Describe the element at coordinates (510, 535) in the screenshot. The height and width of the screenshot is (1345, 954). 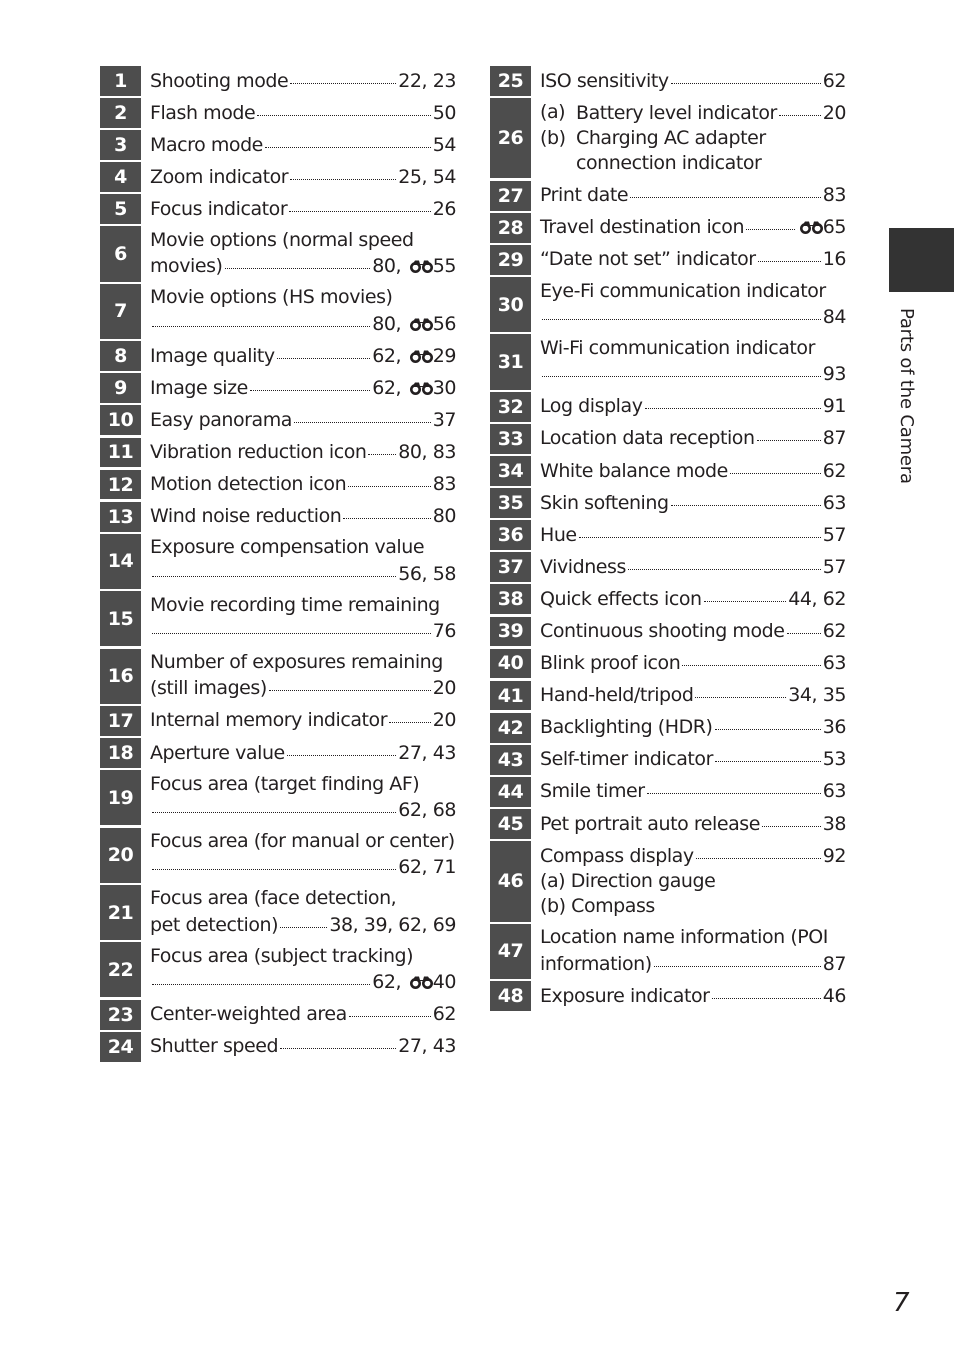
I see `callout-number-badge: 36` at that location.